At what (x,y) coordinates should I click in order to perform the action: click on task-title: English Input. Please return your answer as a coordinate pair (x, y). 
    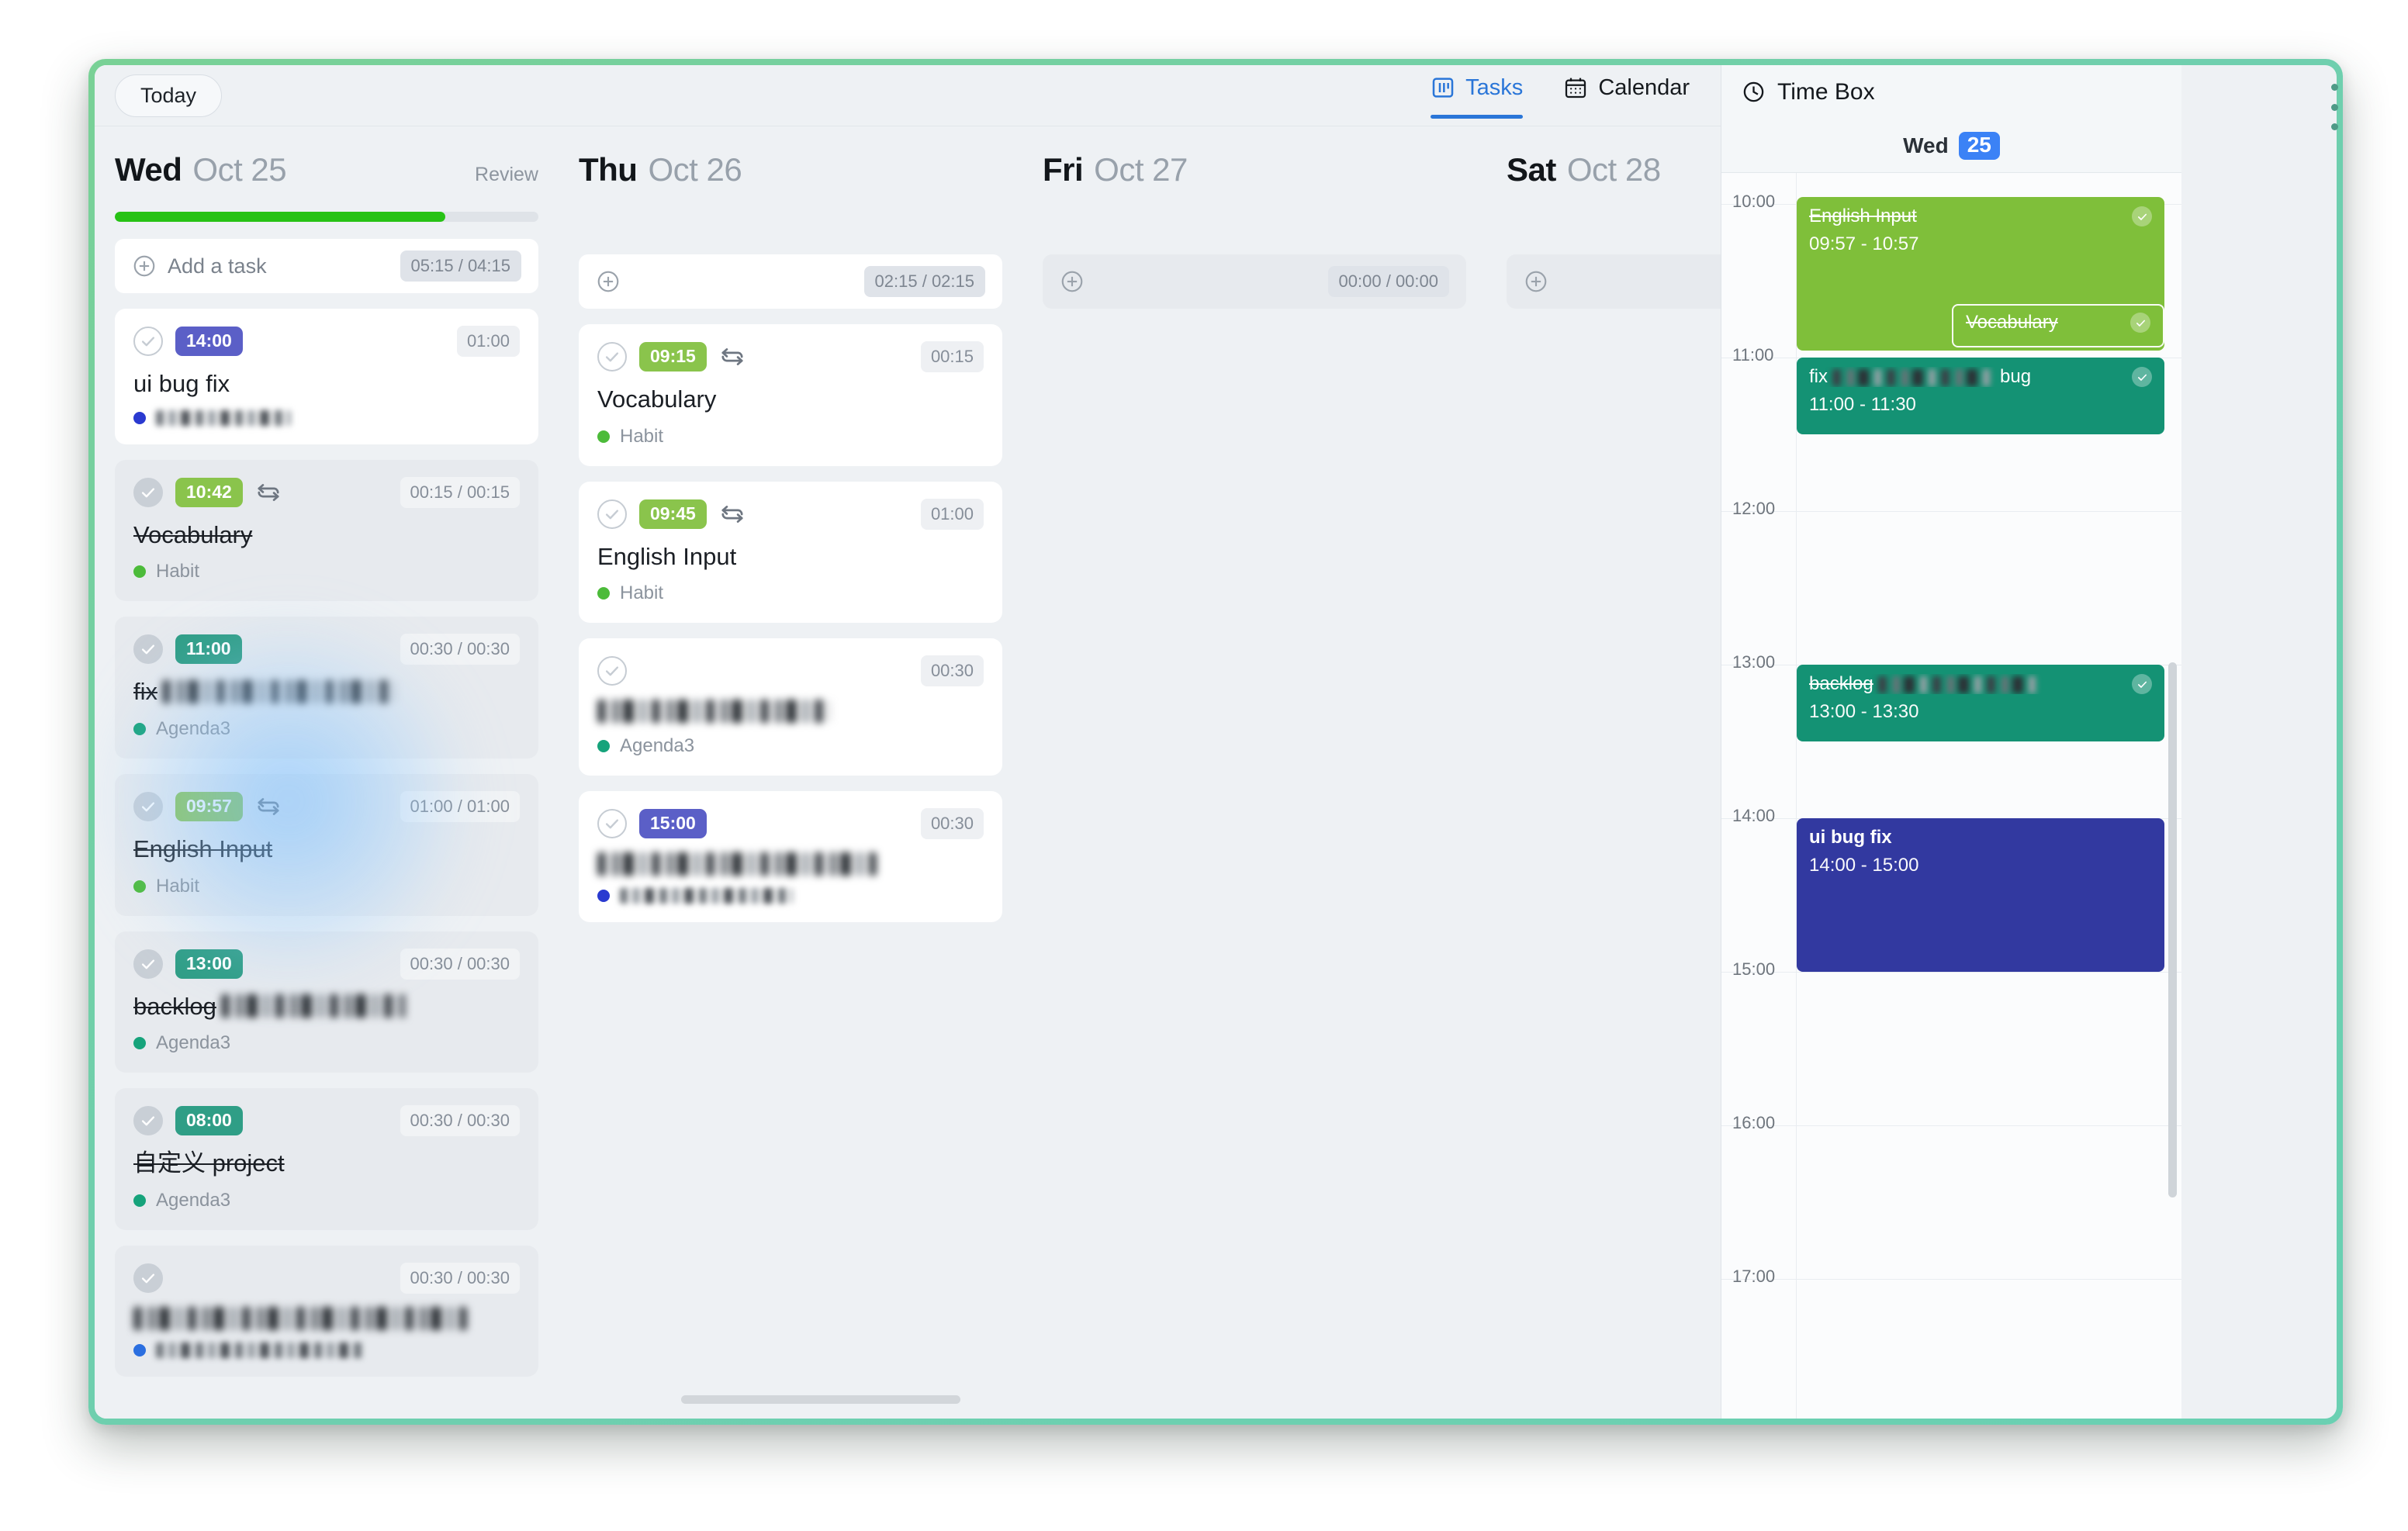
    Looking at the image, I should click on (203, 848).